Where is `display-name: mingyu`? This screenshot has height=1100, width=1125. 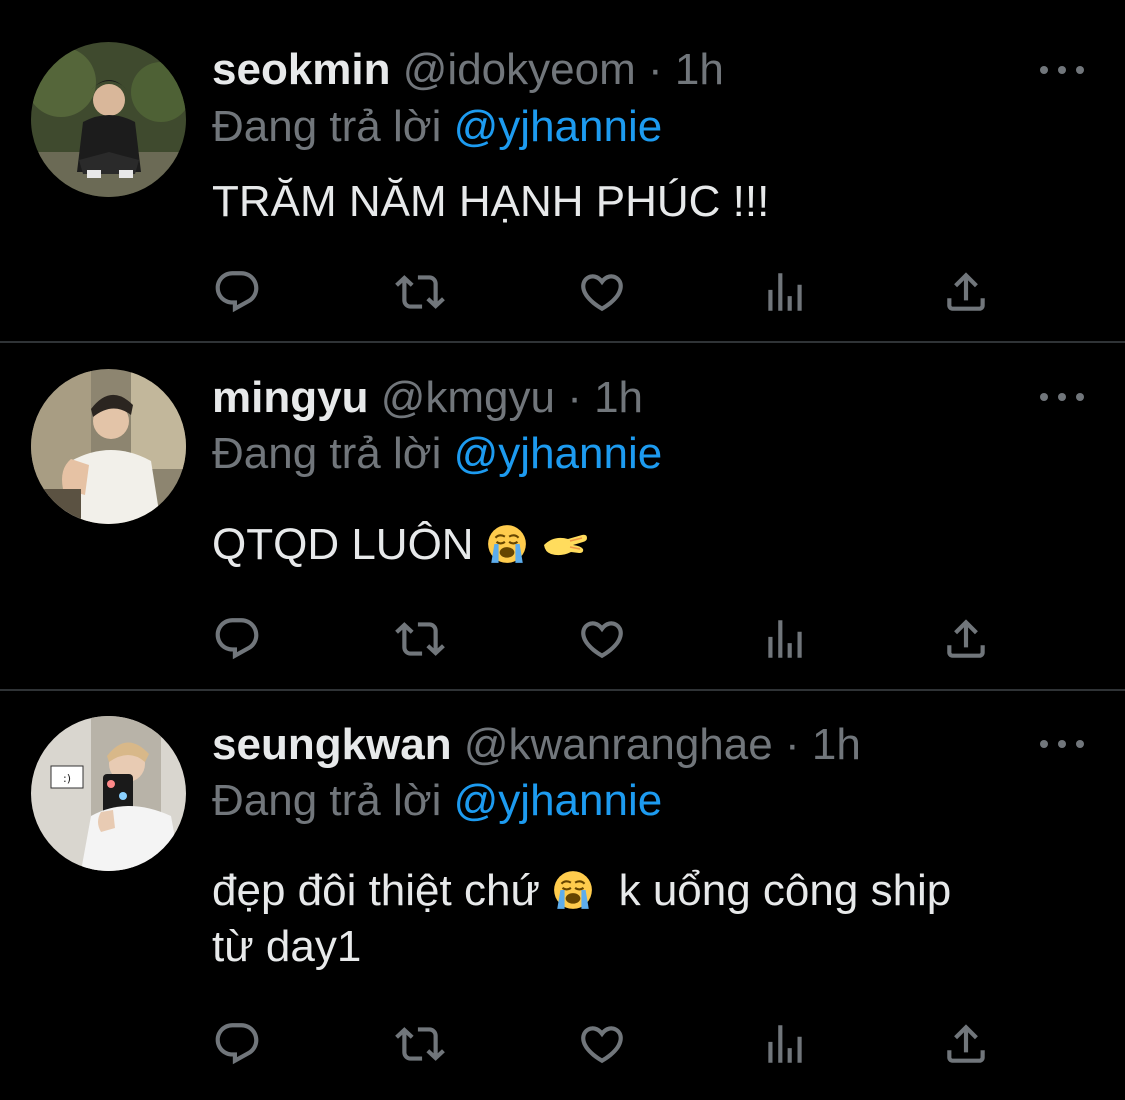 display-name: mingyu is located at coordinates (290, 397).